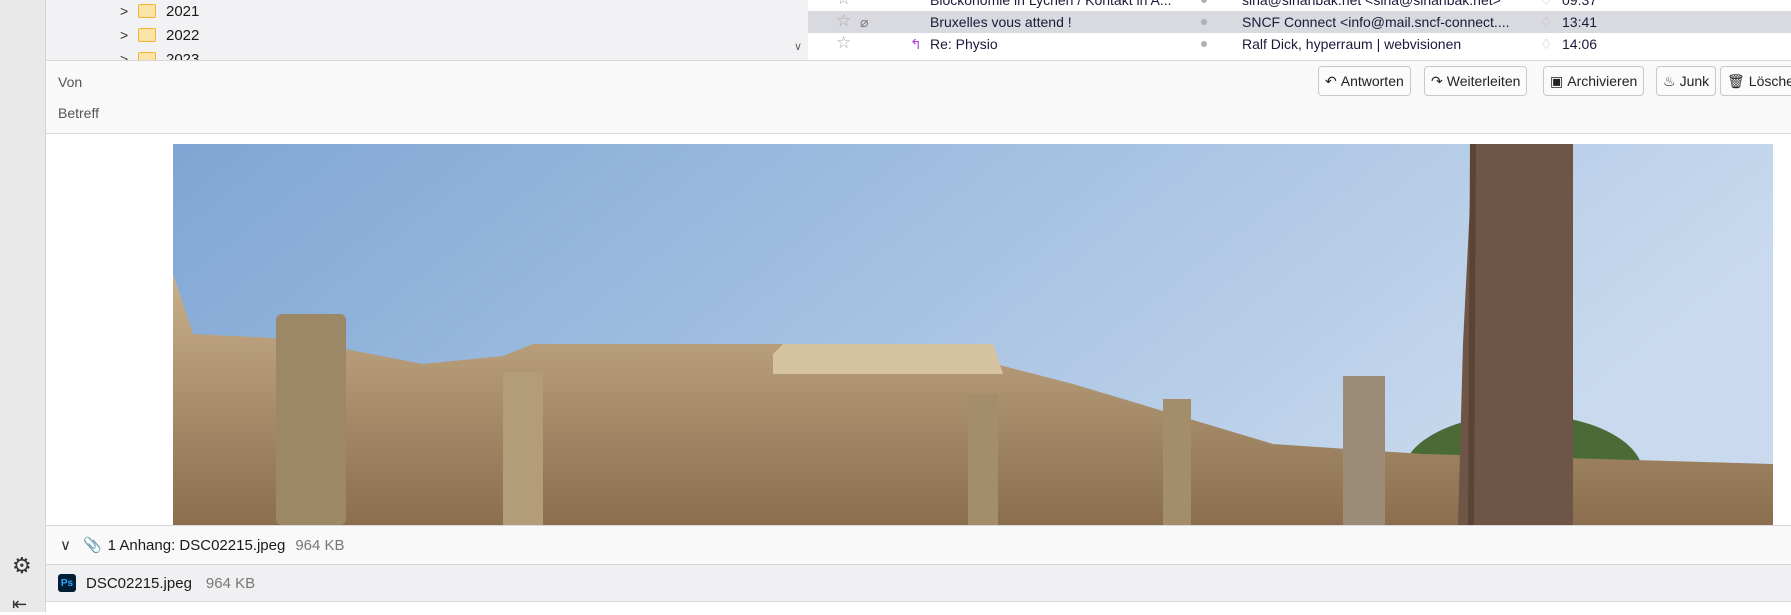  Describe the element at coordinates (1594, 81) in the screenshot. I see `archive-button: ▣ Archivieren` at that location.